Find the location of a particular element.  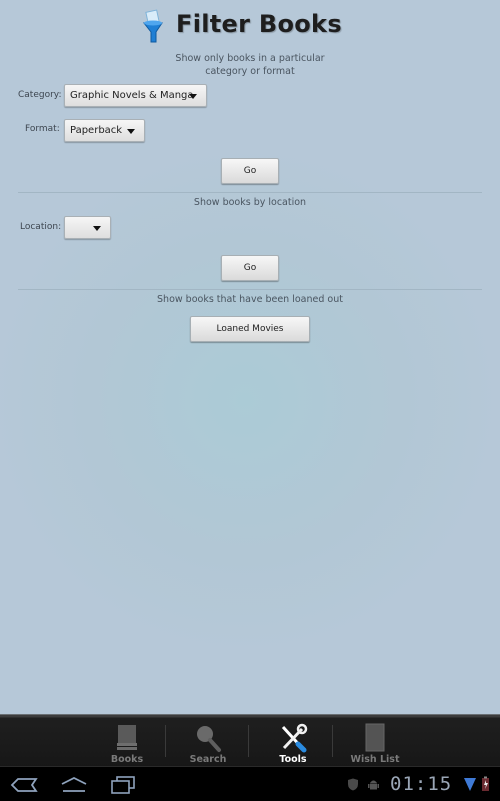

wifi-signal-icon is located at coordinates (470, 784).